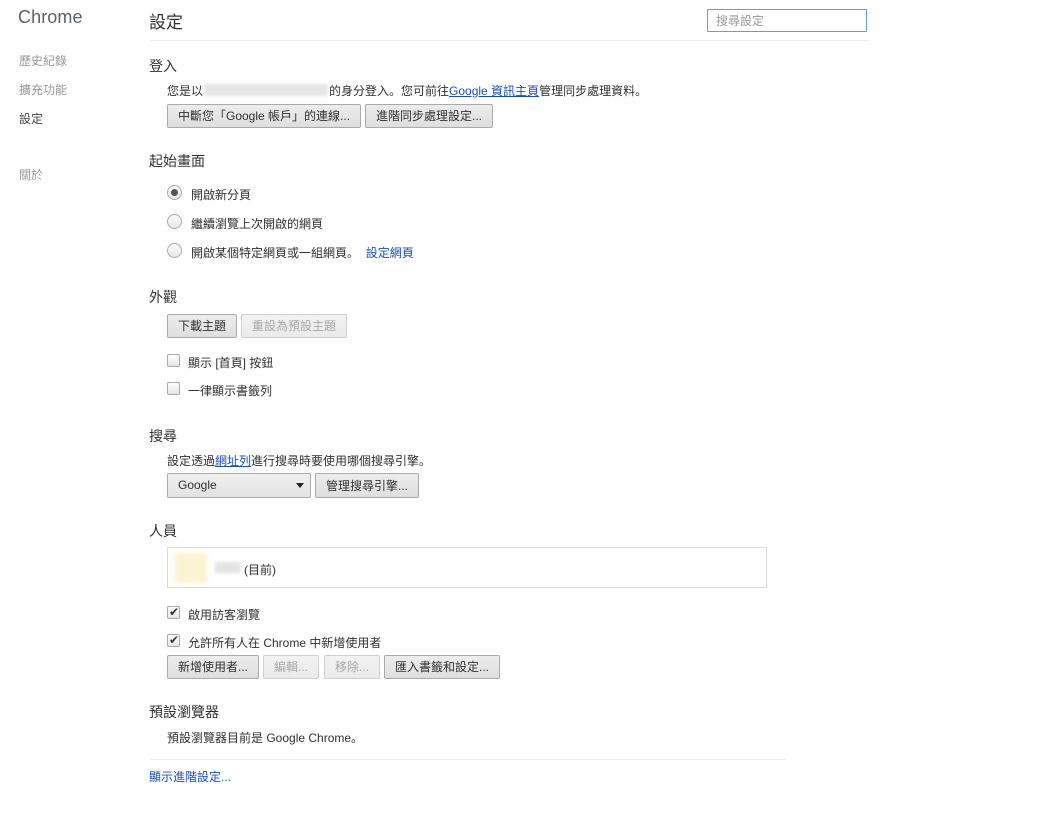  I want to click on search-section-title: 搜尋, so click(163, 436).